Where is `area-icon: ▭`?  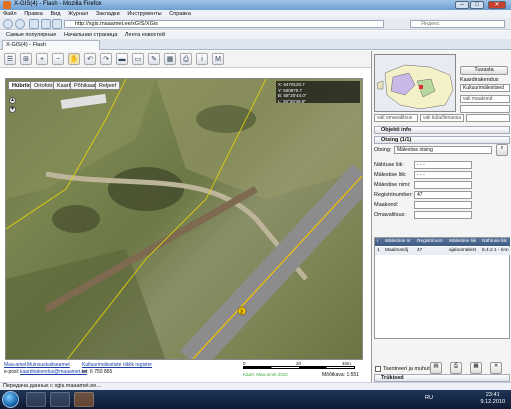
area-icon: ▭ is located at coordinates (138, 59).